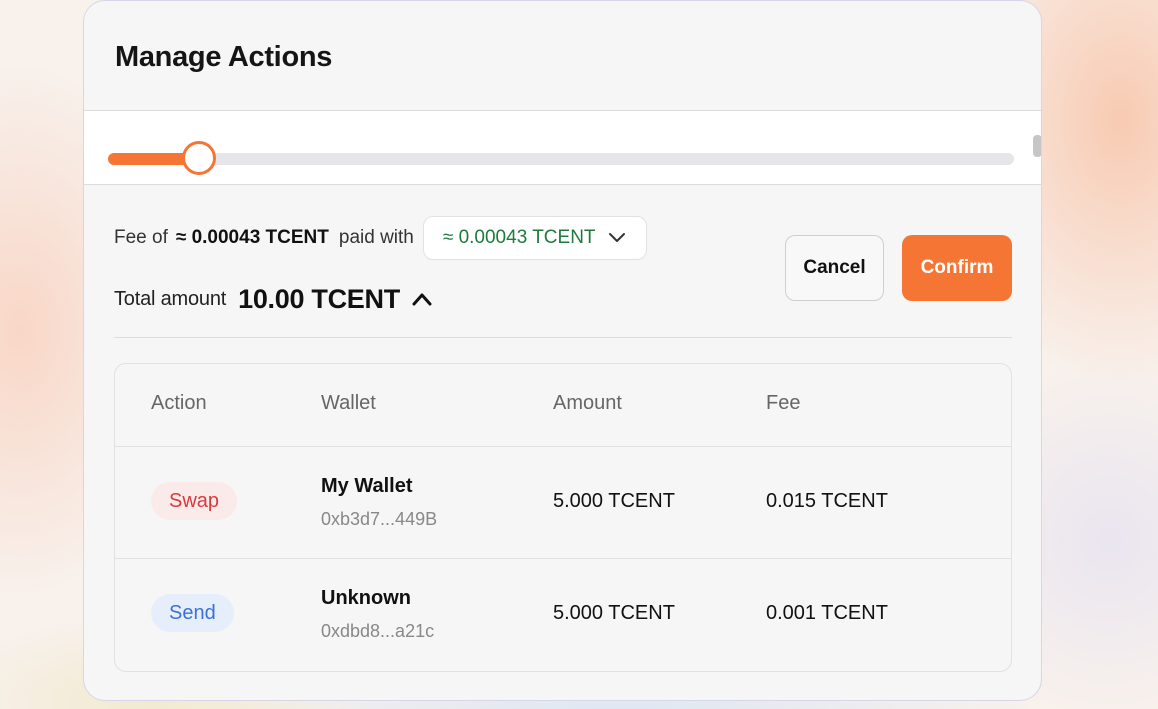 The width and height of the screenshot is (1158, 709). Describe the element at coordinates (587, 403) in the screenshot. I see `column-header-amount: Amount` at that location.